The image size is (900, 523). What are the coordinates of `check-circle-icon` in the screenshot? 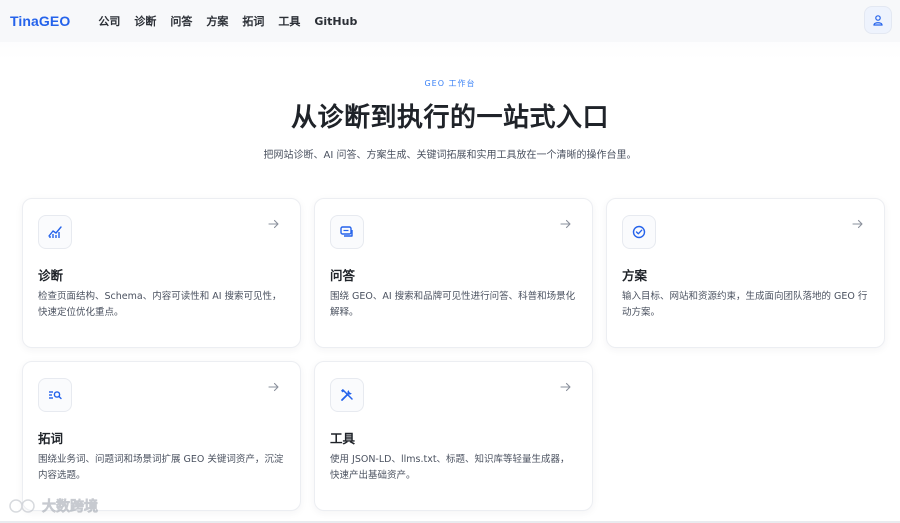 It's located at (639, 232).